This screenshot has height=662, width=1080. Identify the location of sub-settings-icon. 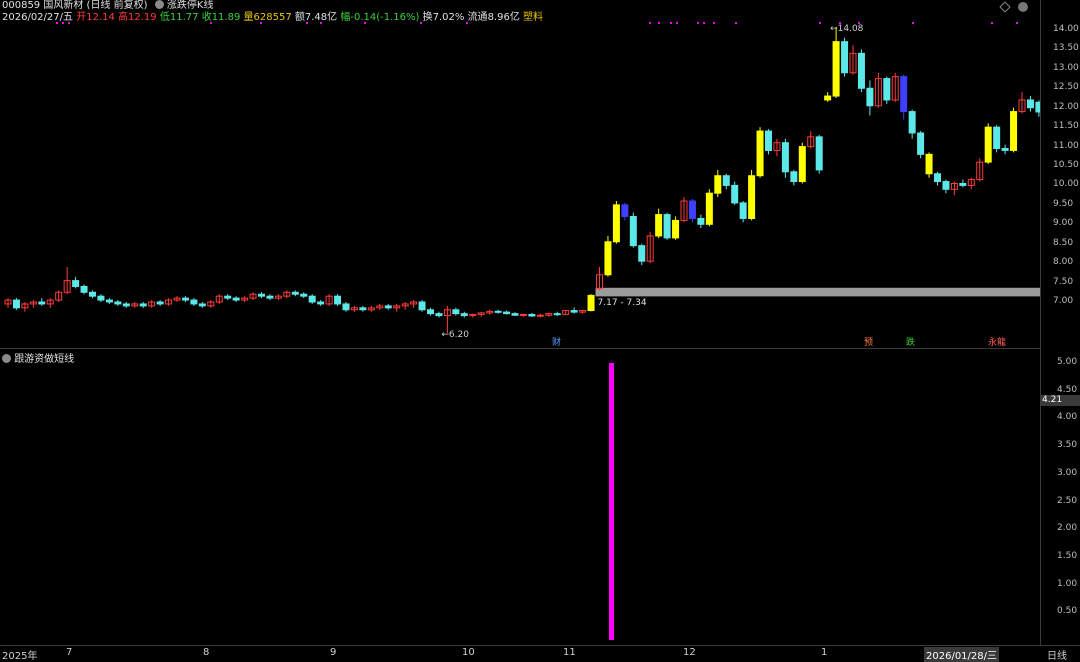
(6, 358).